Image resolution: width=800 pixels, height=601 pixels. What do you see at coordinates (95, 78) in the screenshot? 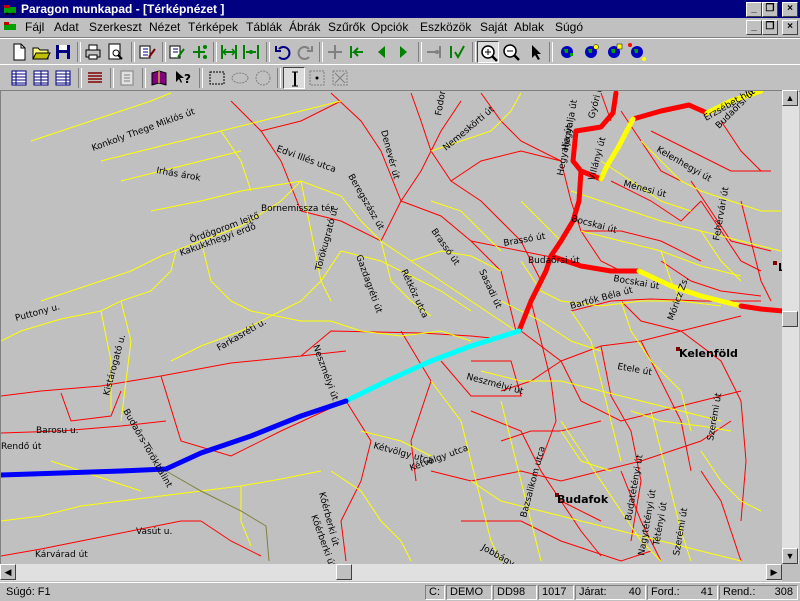
I see `list-icon` at bounding box center [95, 78].